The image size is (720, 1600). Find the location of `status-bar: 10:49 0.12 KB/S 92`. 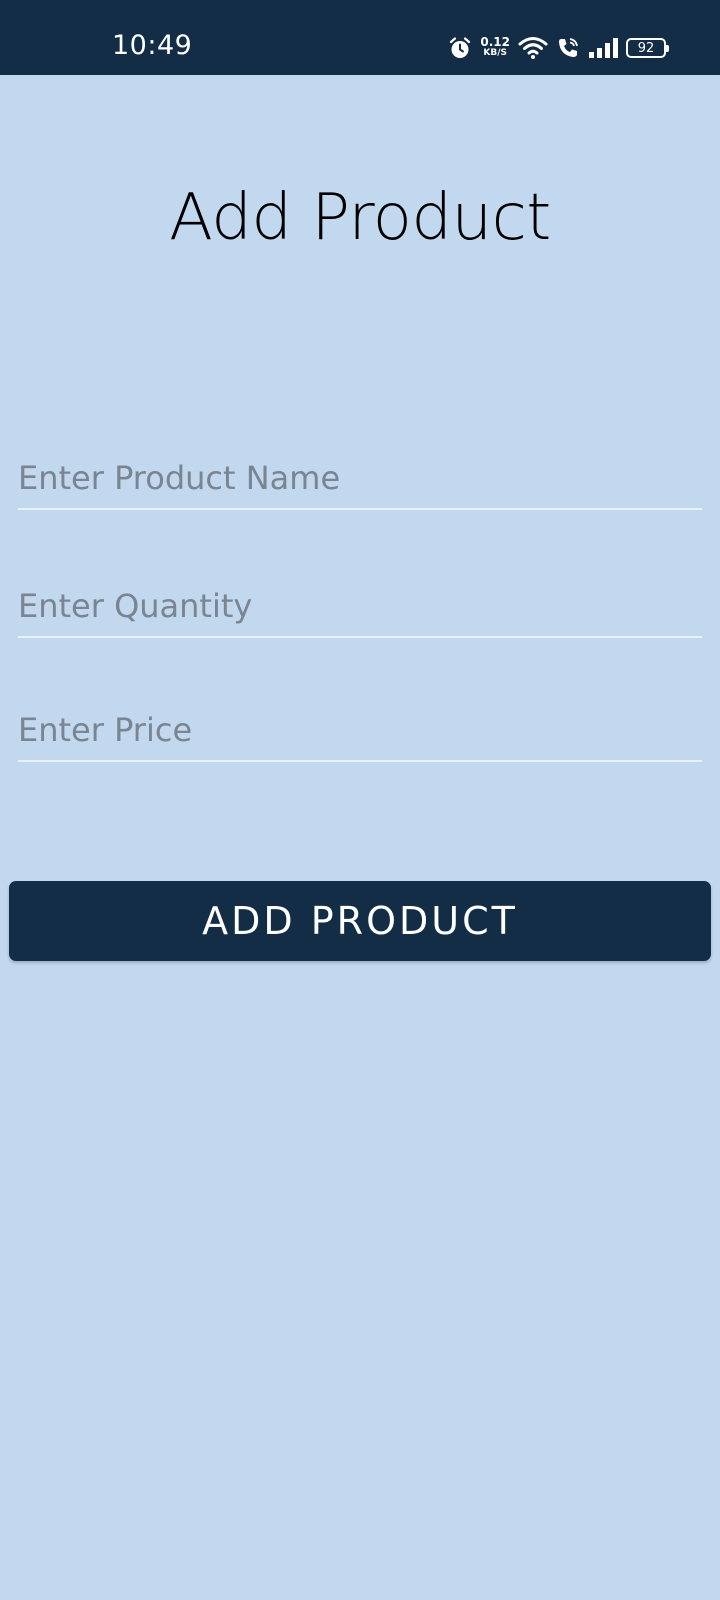

status-bar: 10:49 0.12 KB/S 92 is located at coordinates (360, 37).